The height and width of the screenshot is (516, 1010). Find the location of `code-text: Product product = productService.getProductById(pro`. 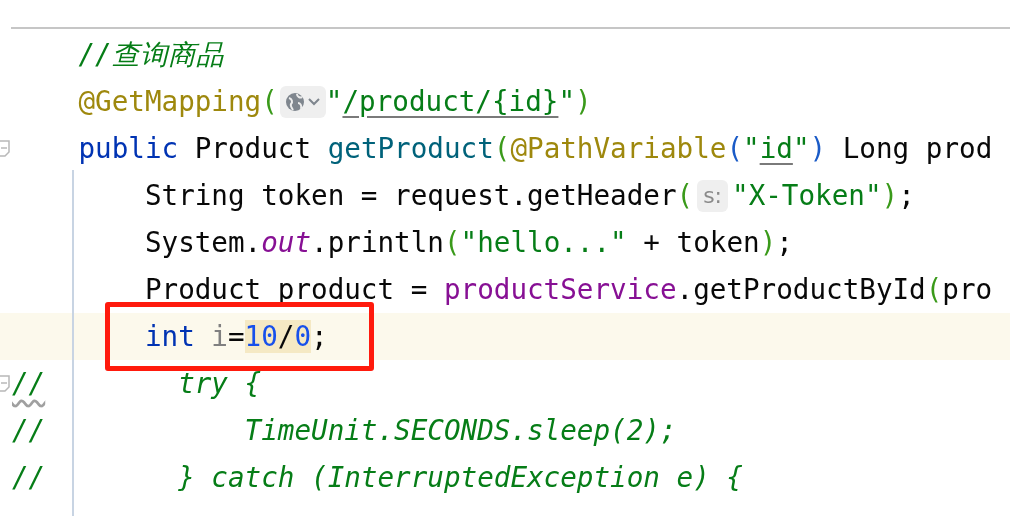

code-text: Product product = productService.getProductById(pro is located at coordinates (568, 290).